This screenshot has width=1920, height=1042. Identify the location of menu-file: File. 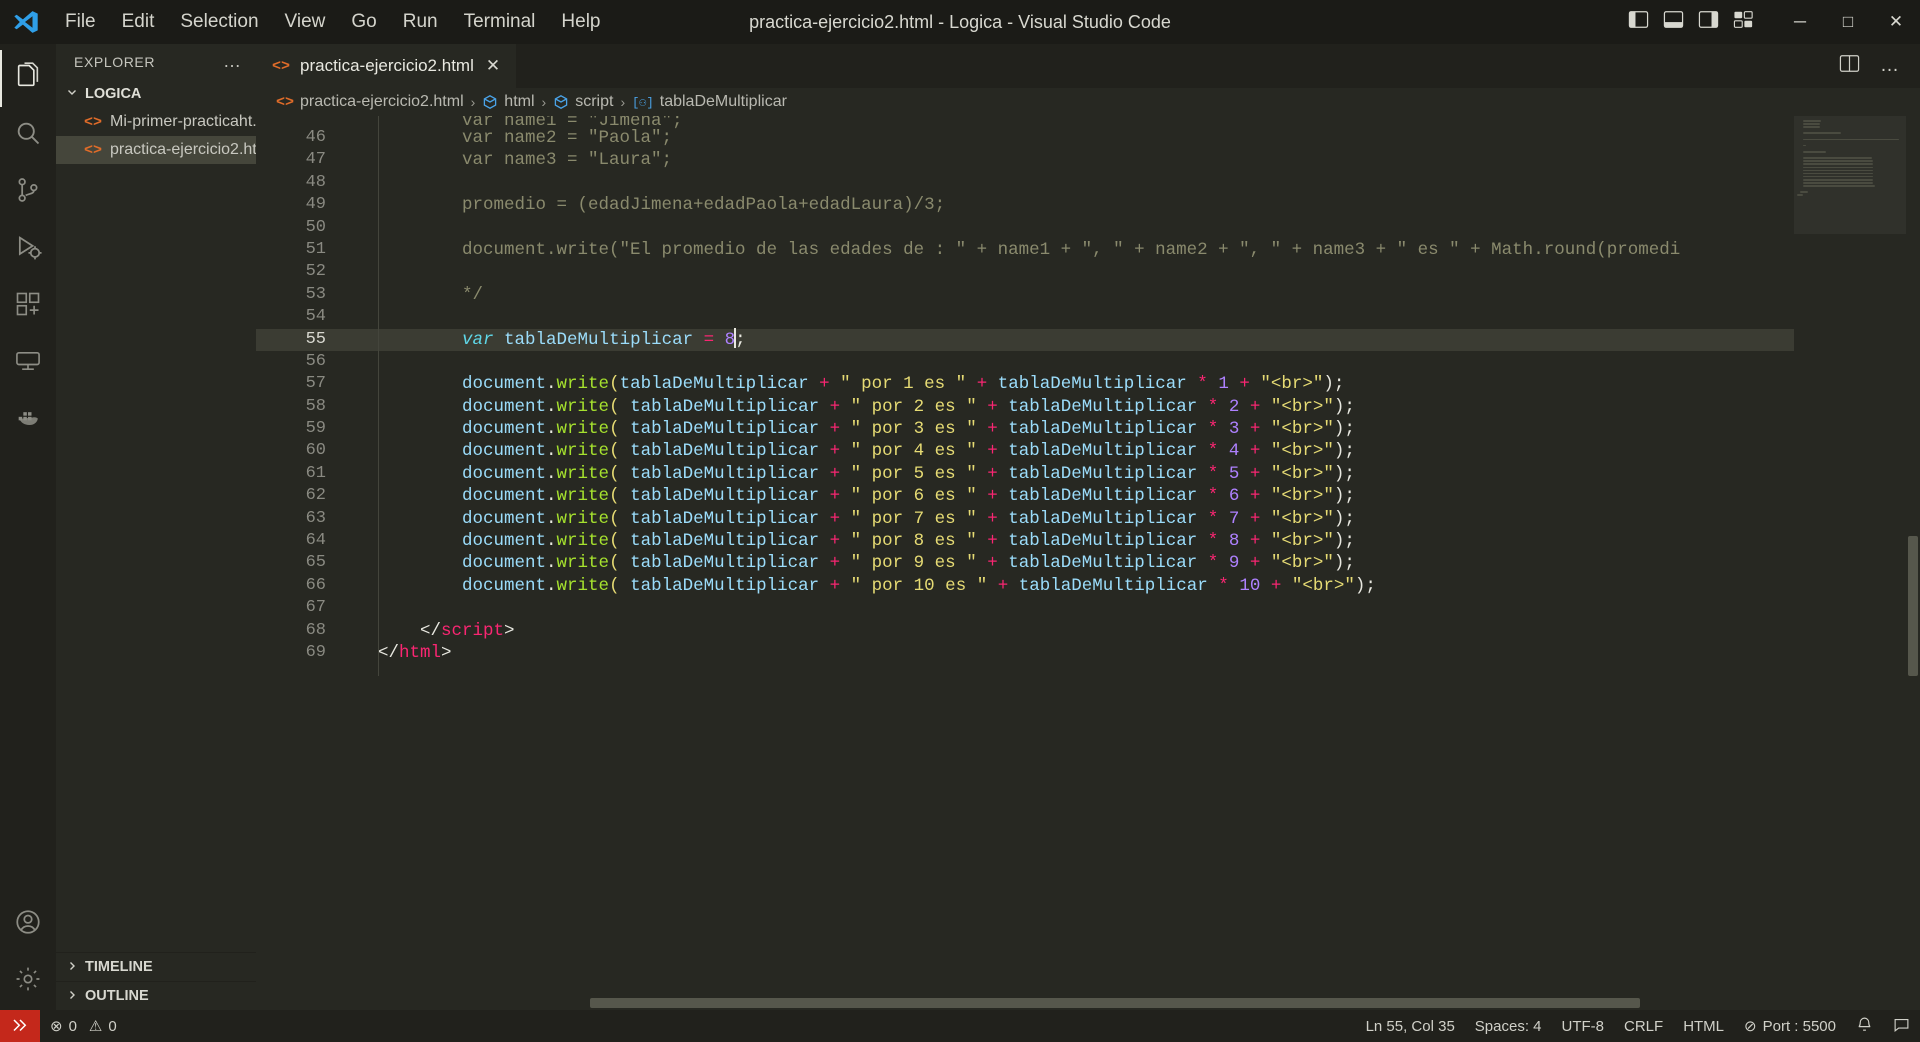
(80, 22).